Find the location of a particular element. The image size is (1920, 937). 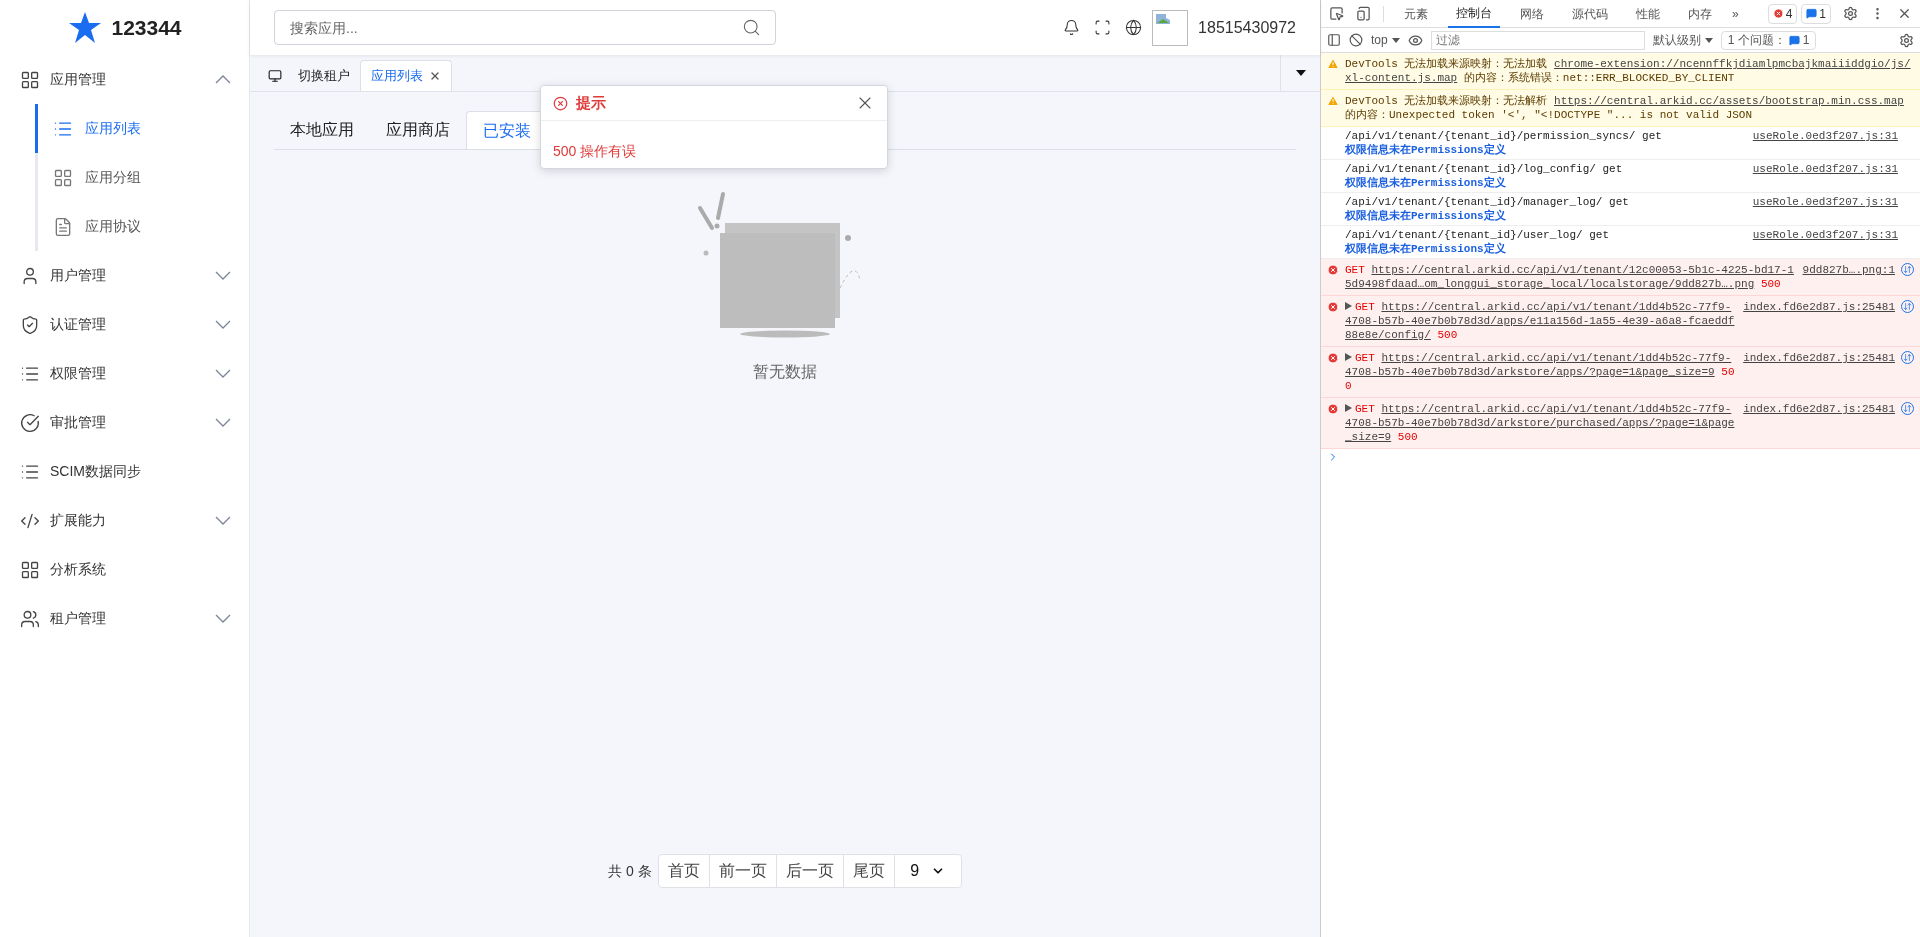

sidebar-item: 认证管理 is located at coordinates (124, 324).